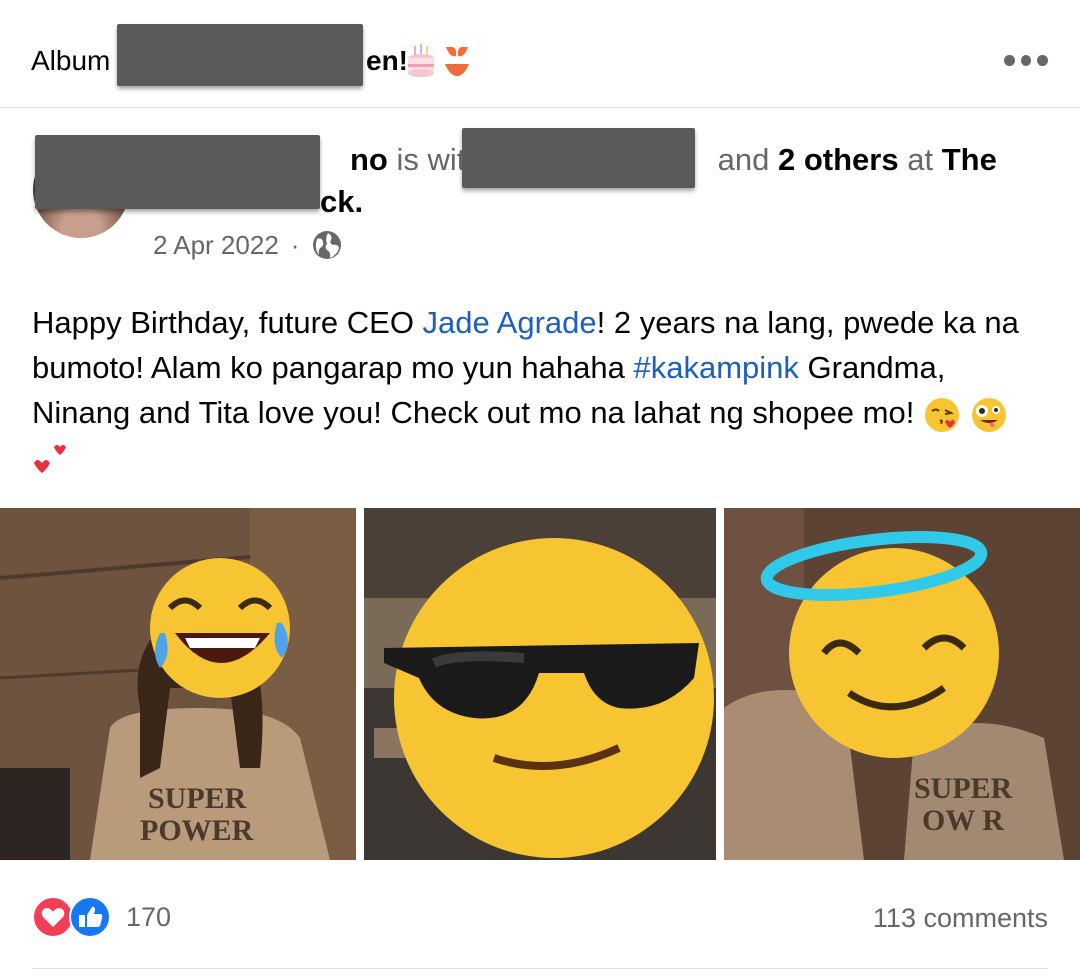 This screenshot has width=1080, height=978. I want to click on laughing-tears-emoji, so click(220, 628).